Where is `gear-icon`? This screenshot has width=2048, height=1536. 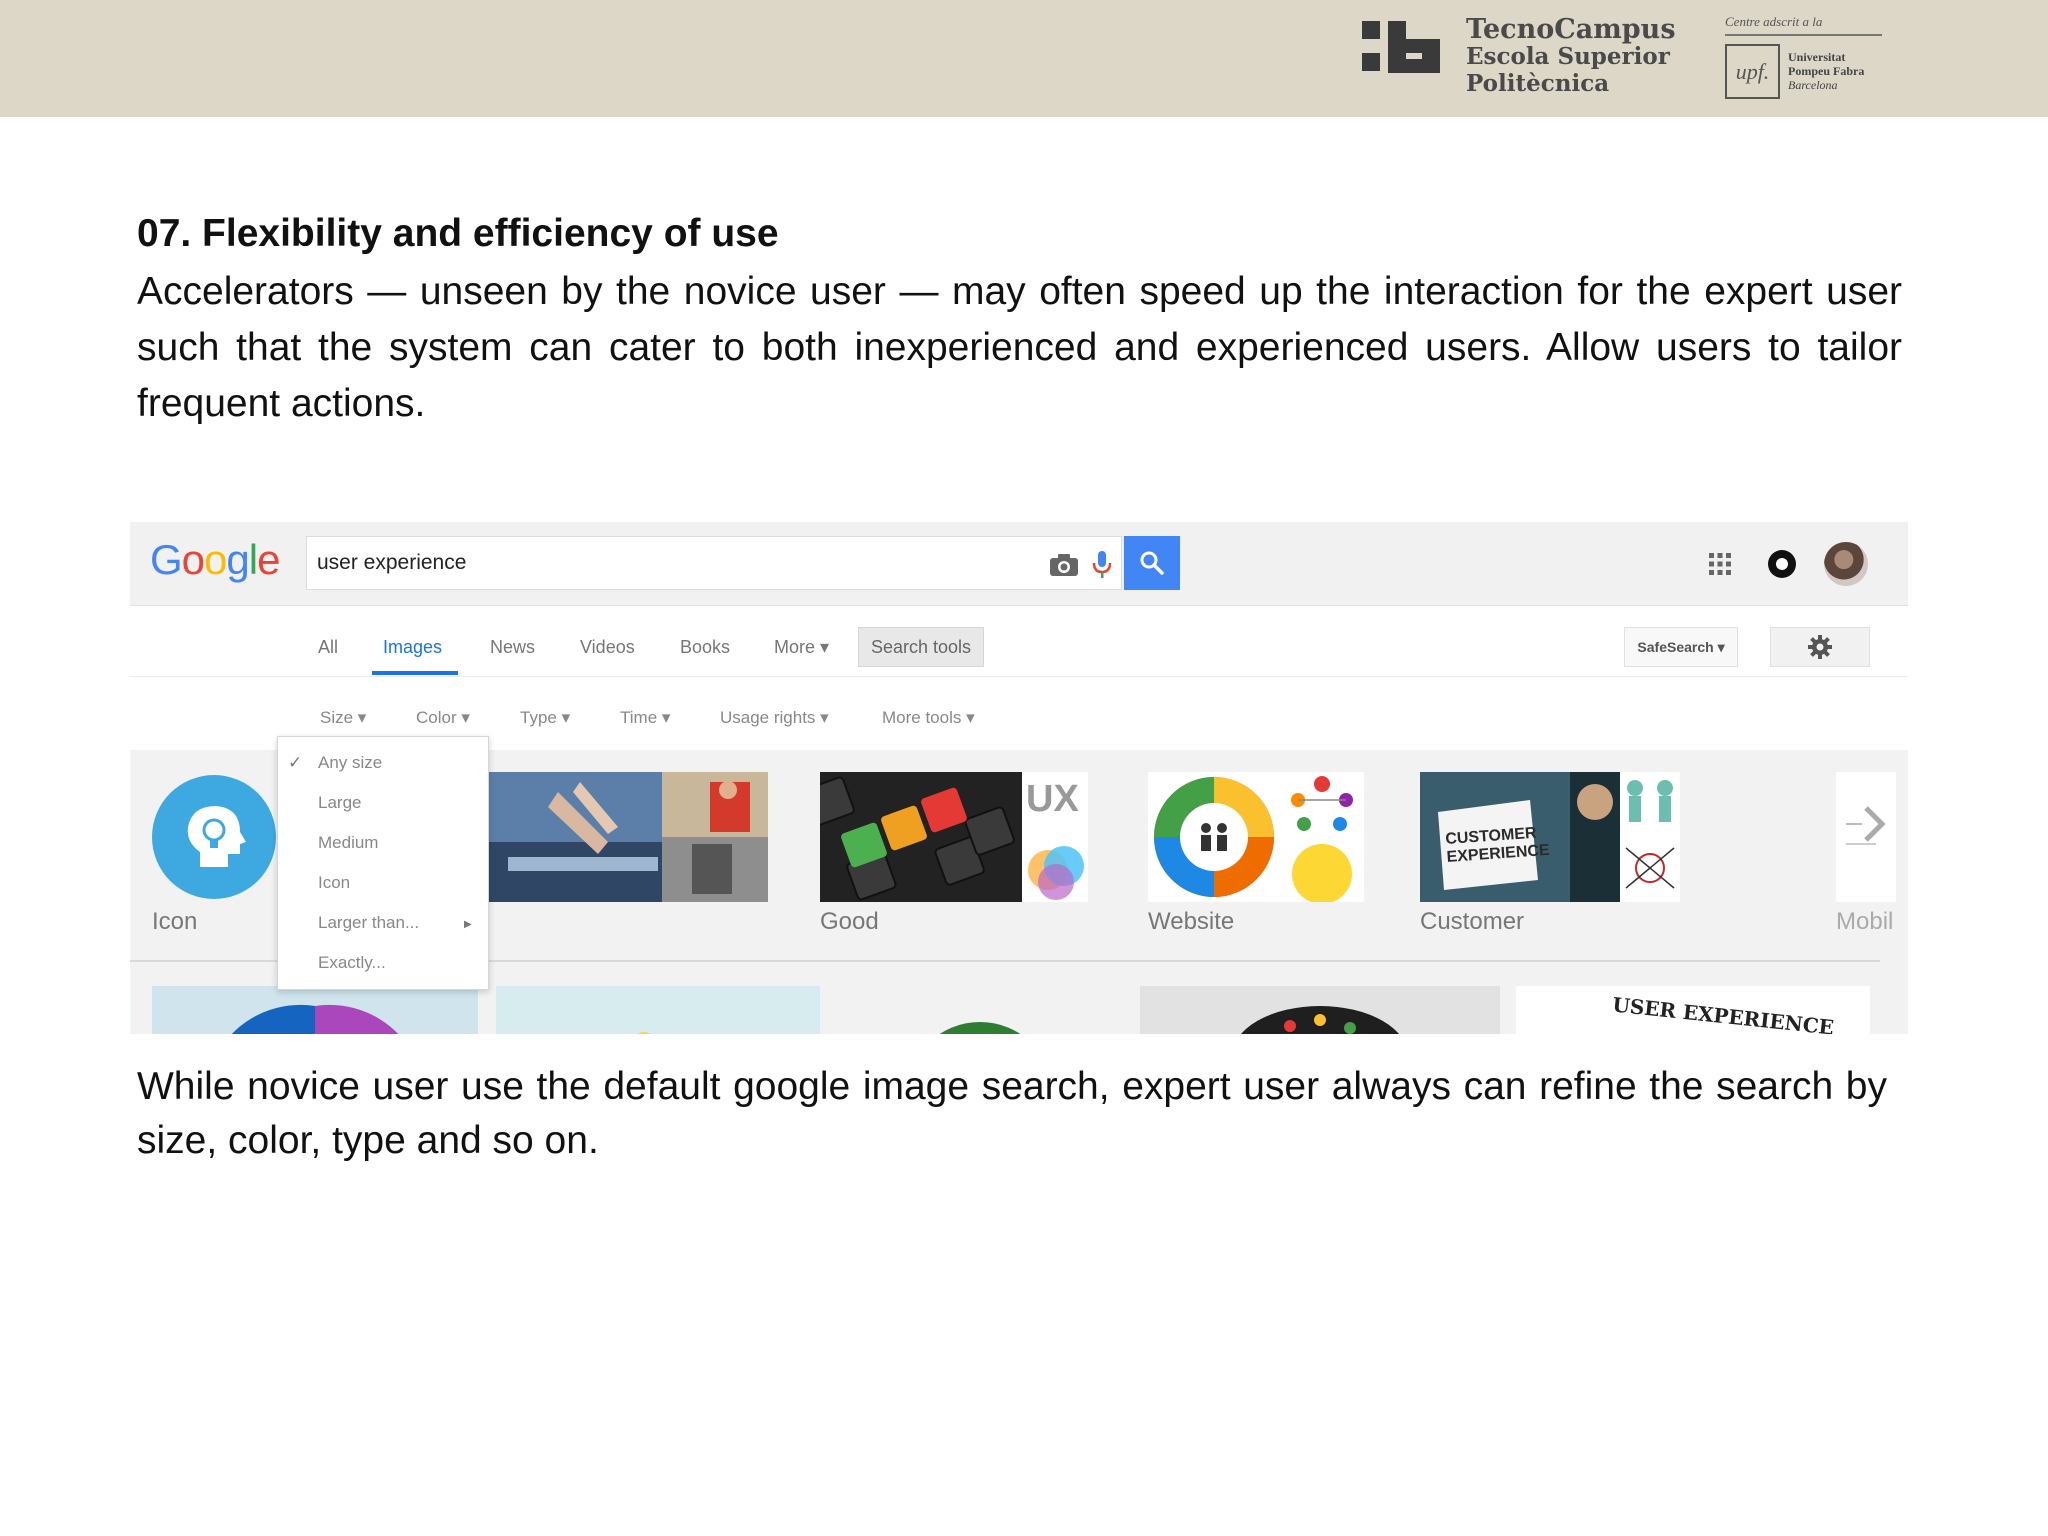
gear-icon is located at coordinates (1820, 647).